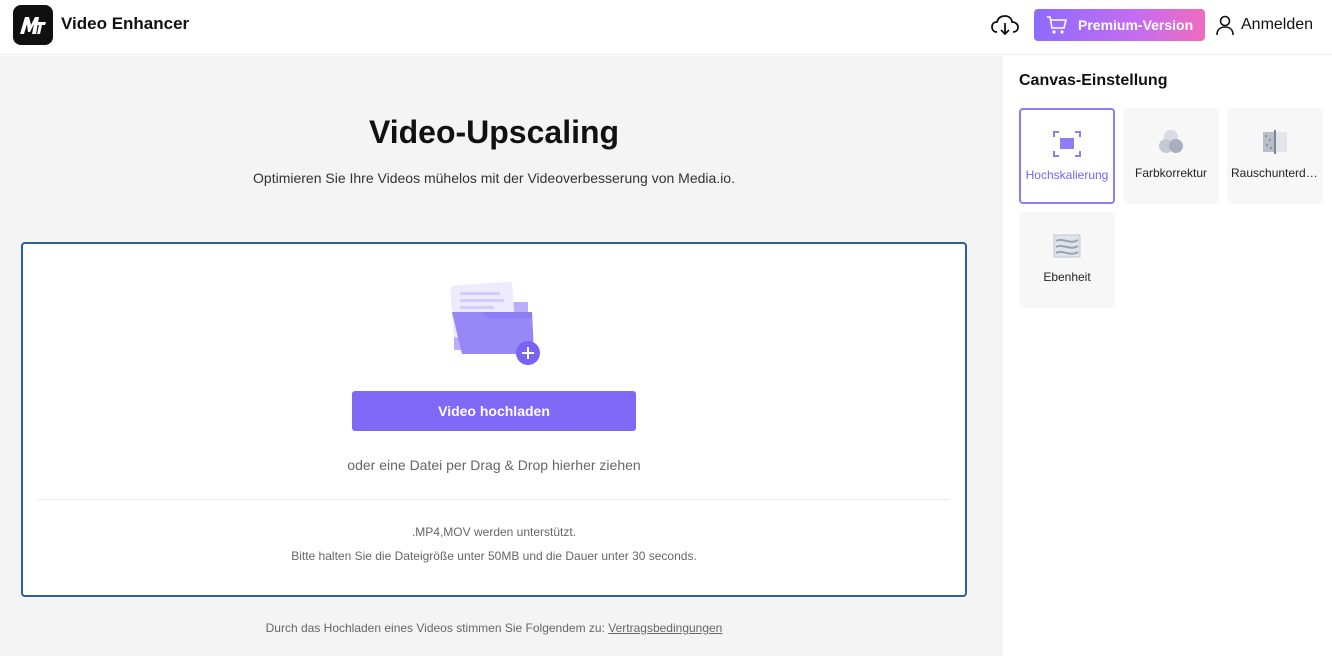 The height and width of the screenshot is (656, 1332). I want to click on user-icon, so click(1225, 25).